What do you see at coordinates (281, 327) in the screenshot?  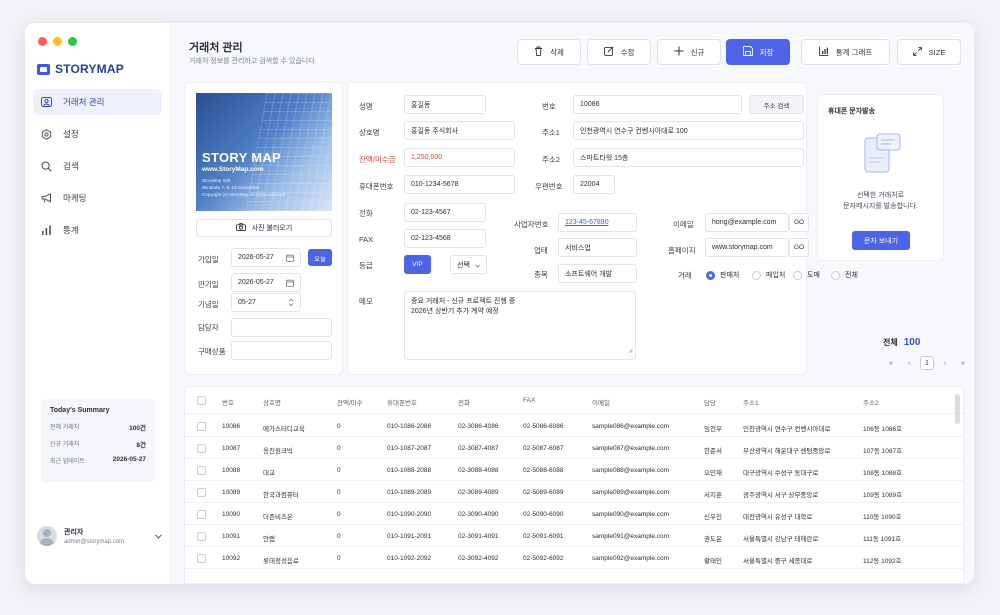 I see `manager-field` at bounding box center [281, 327].